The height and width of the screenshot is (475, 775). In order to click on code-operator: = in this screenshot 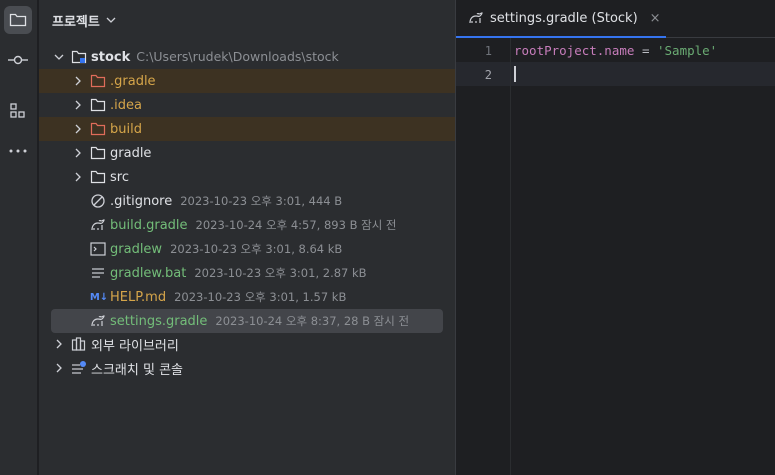, I will do `click(645, 50)`.